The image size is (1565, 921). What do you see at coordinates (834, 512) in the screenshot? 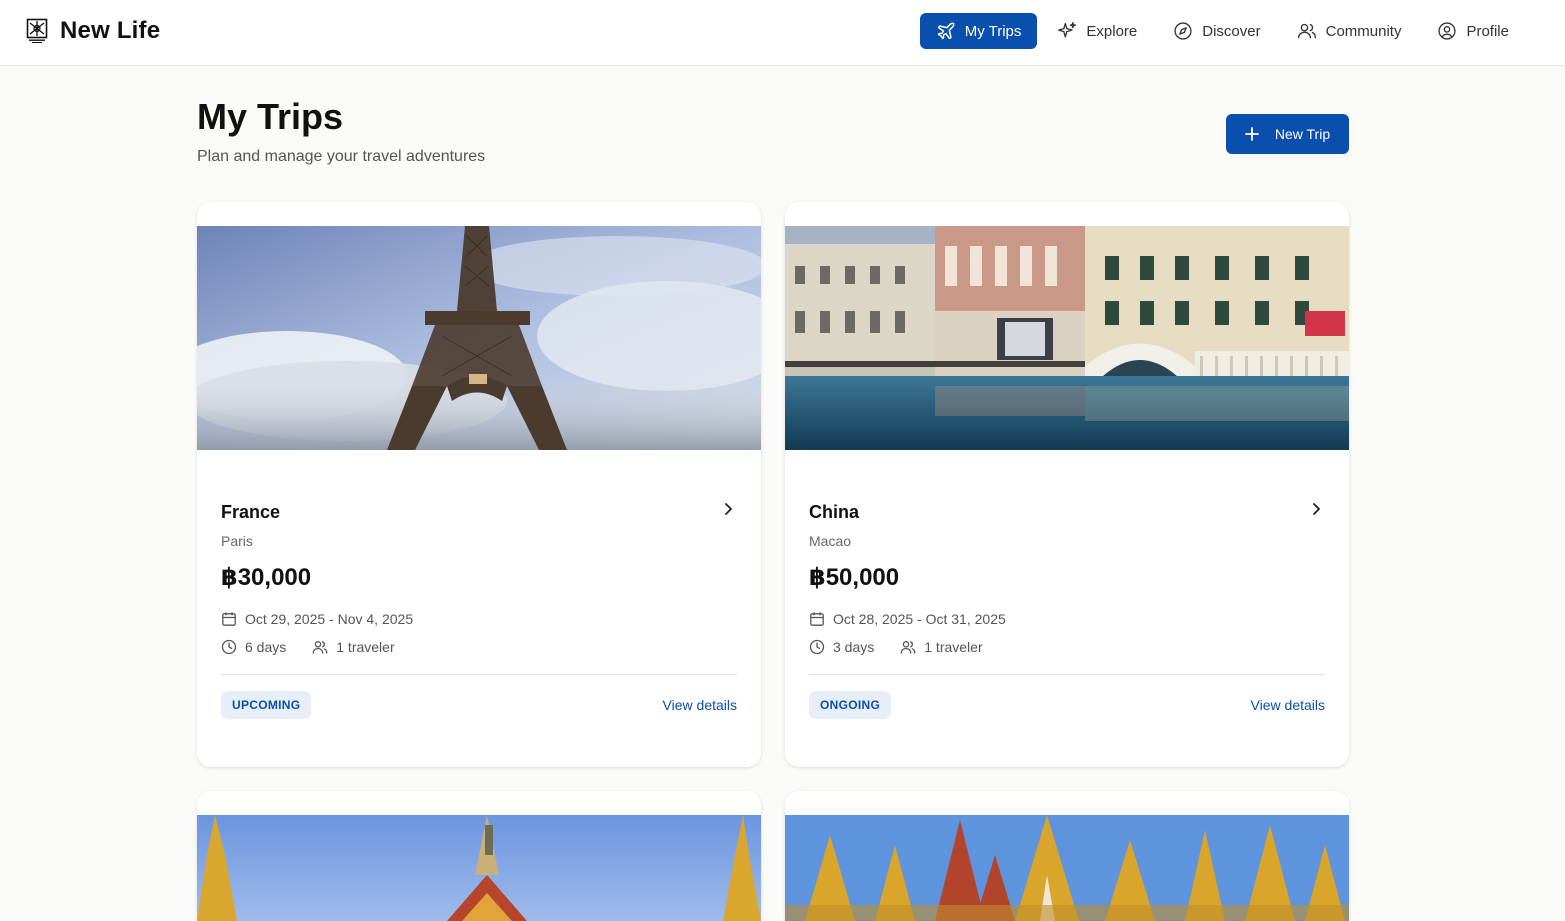
I see `trip-country: China` at bounding box center [834, 512].